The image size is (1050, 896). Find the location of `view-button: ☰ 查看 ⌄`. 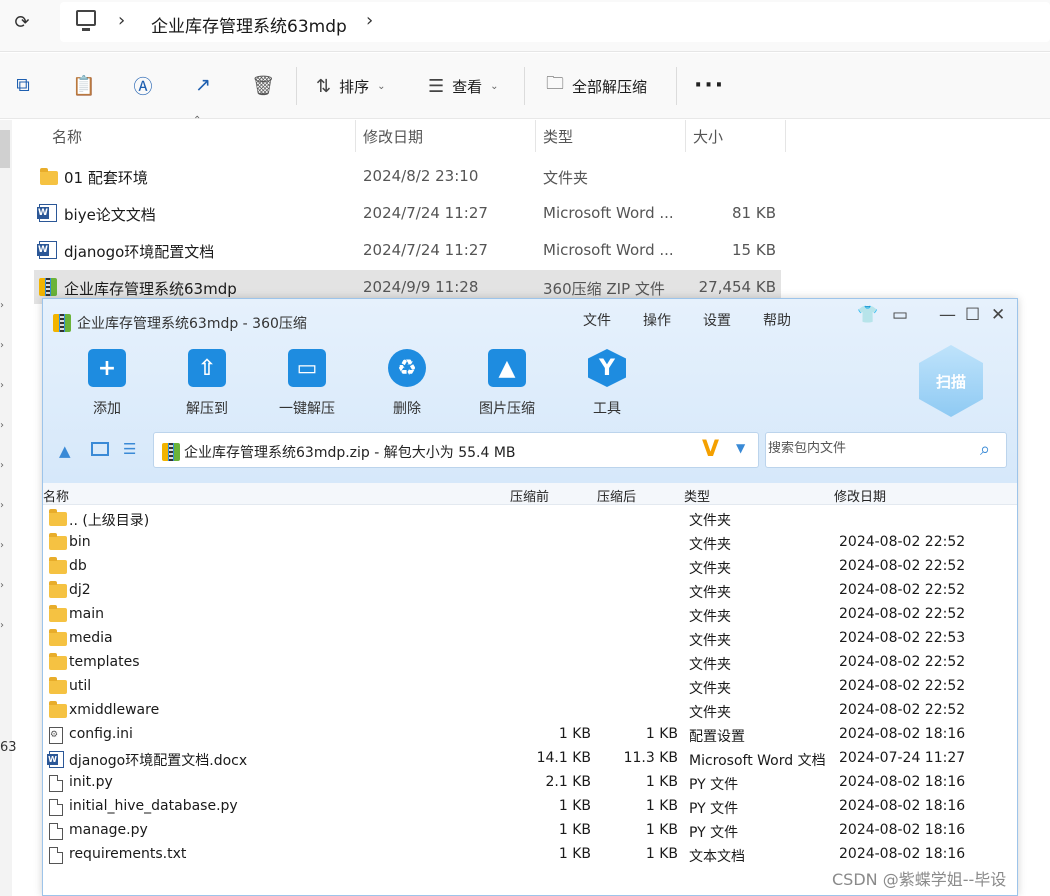

view-button: ☰ 查看 ⌄ is located at coordinates (463, 86).